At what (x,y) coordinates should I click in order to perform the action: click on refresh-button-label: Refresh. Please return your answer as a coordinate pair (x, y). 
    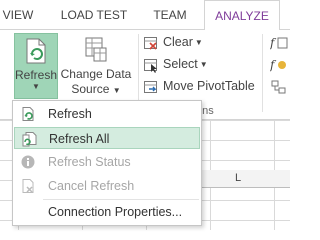
    Looking at the image, I should click on (36, 75).